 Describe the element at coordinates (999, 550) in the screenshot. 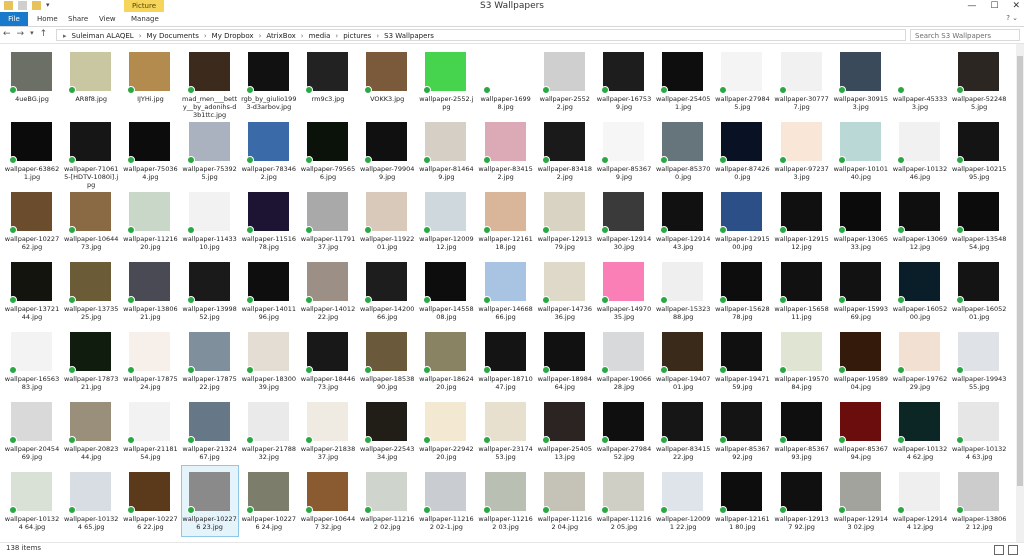

I see `details-view-icon` at that location.